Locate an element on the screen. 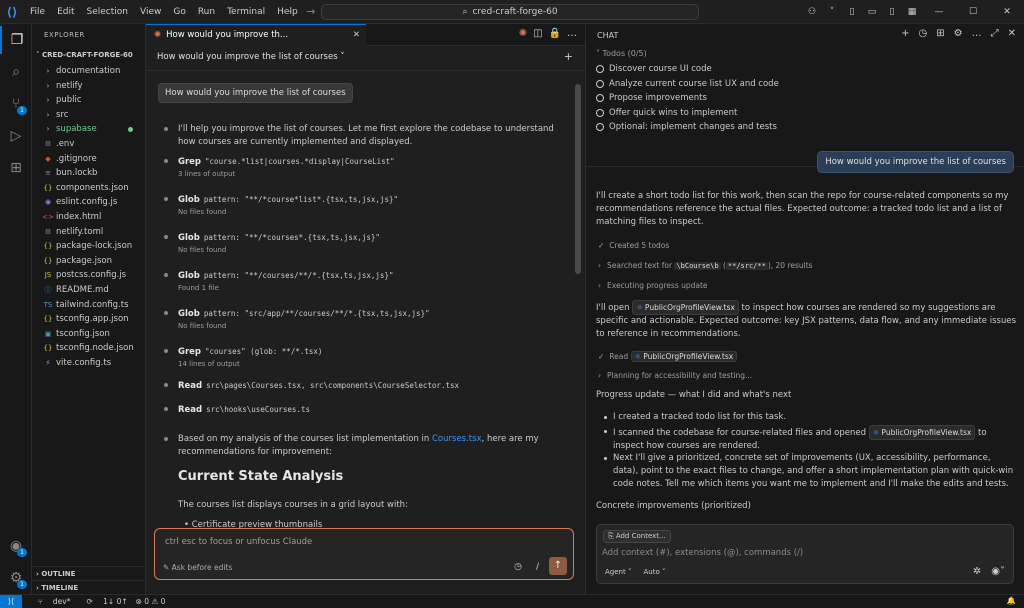  file-chip: ⚛ PublicOrgProfileView.tsx is located at coordinates (685, 307).